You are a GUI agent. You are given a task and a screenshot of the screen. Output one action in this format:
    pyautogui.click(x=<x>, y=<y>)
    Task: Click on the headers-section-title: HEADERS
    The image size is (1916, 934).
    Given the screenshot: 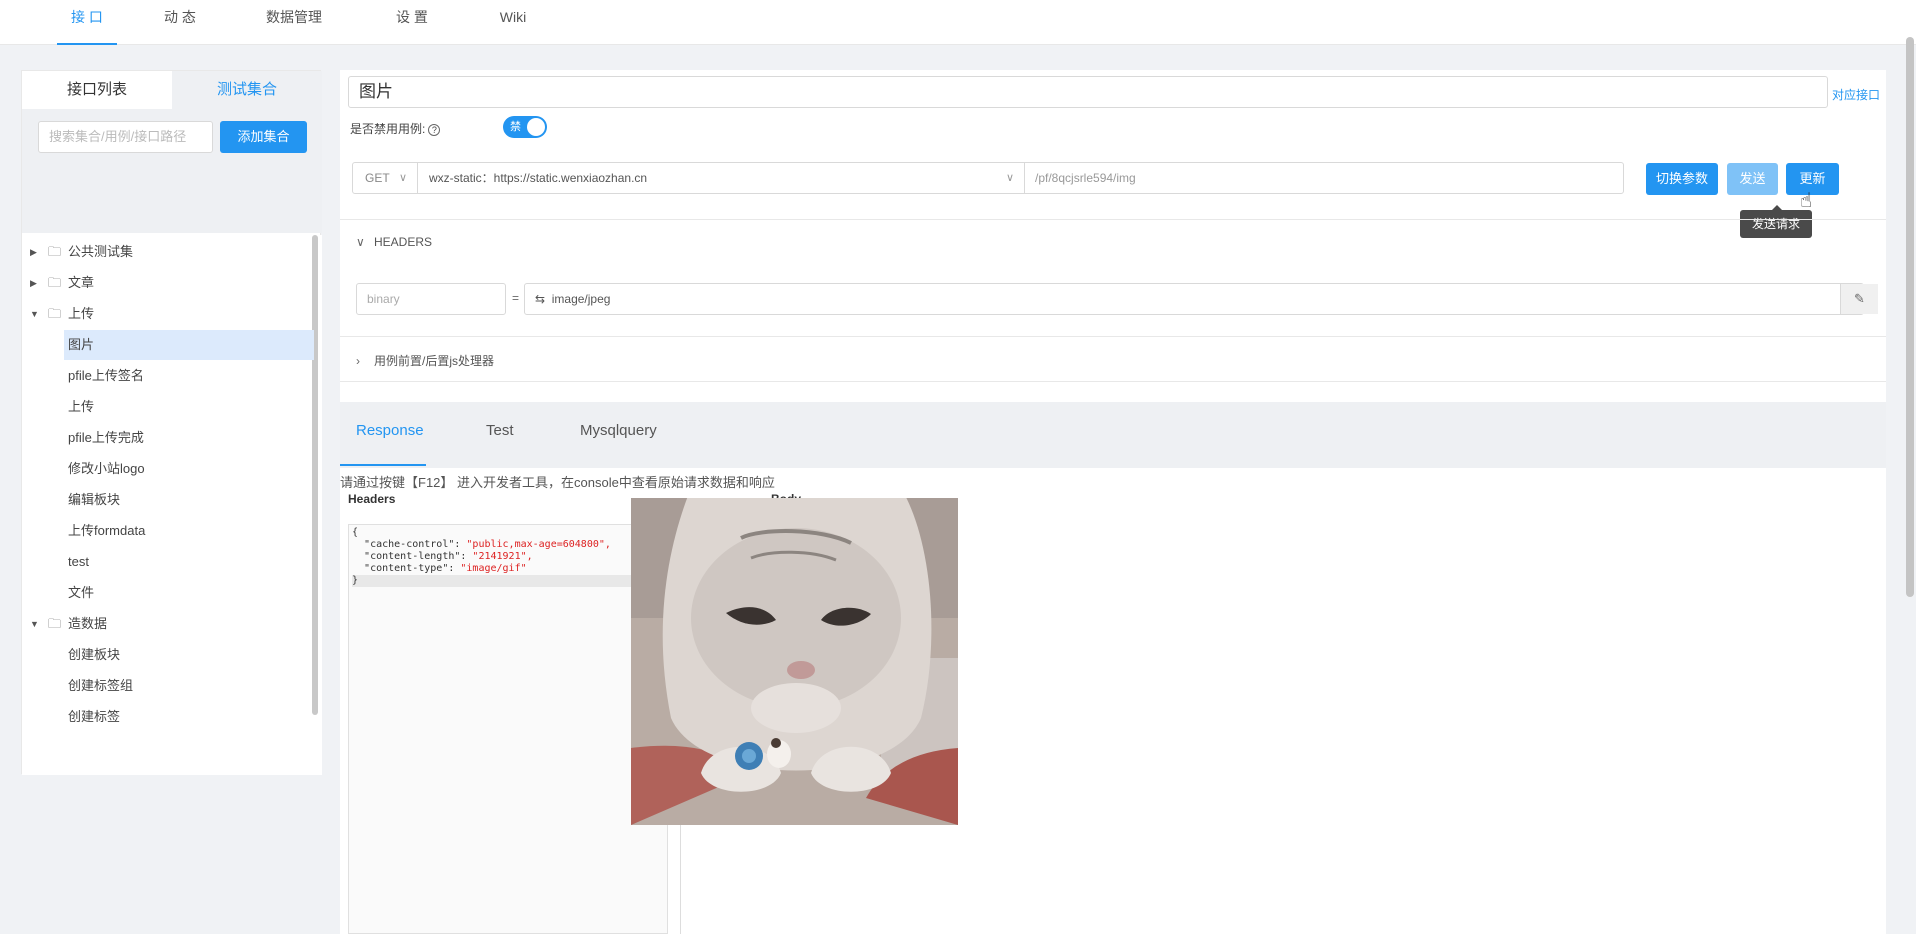 What is the action you would take?
    pyautogui.click(x=403, y=242)
    